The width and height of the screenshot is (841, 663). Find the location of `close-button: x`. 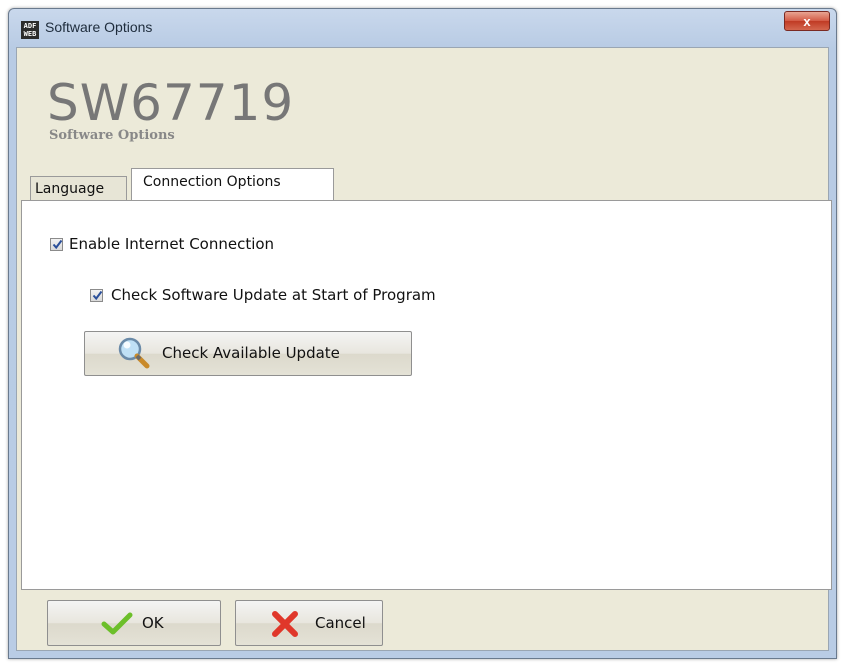

close-button: x is located at coordinates (807, 21).